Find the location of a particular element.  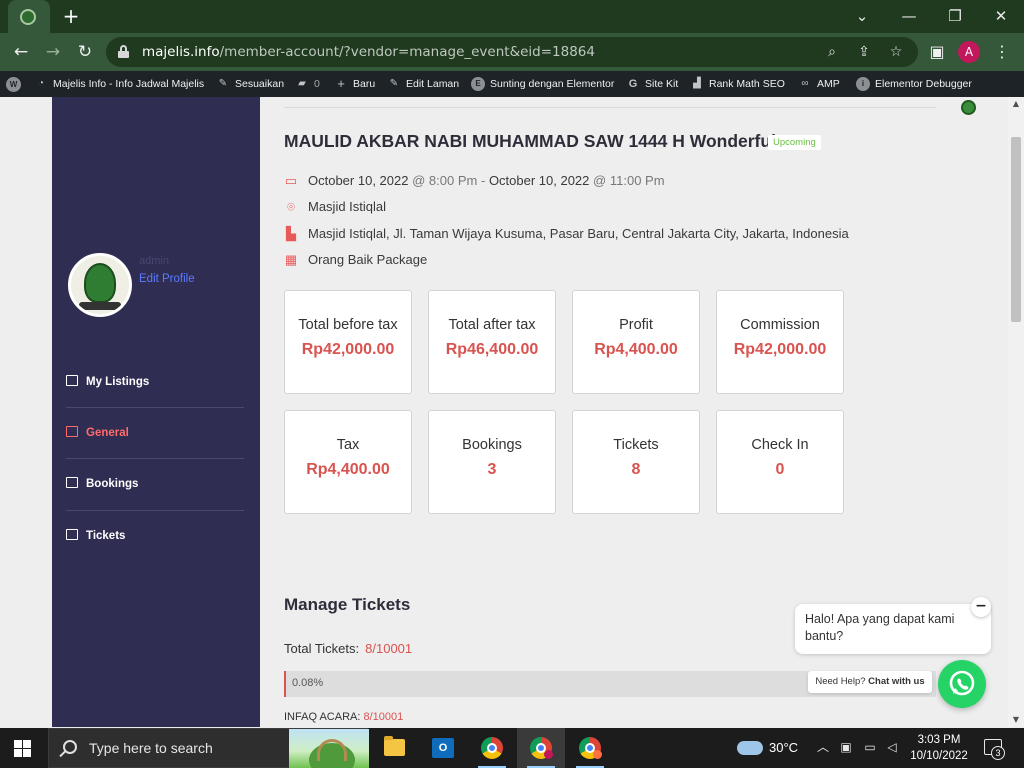

weather-temperature: 30°C is located at coordinates (783, 747).